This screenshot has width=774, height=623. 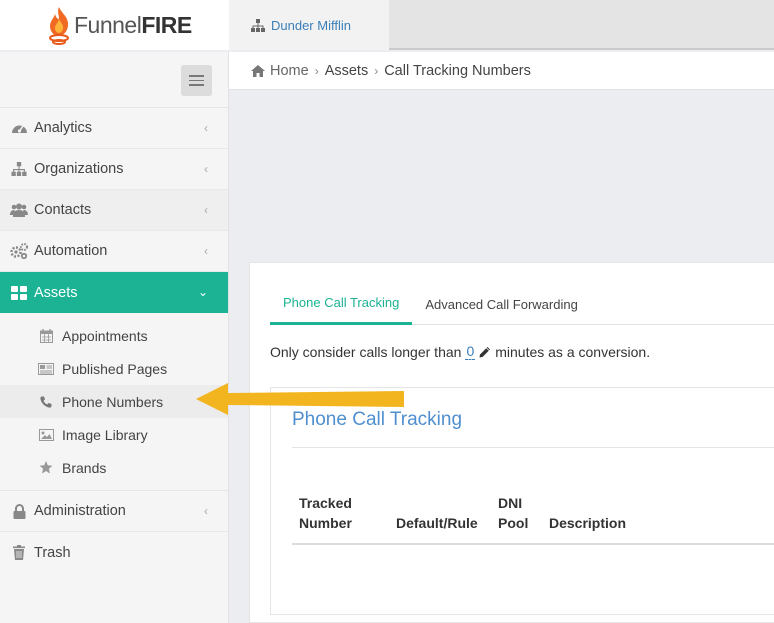 I want to click on sidebar-item-label: Automation, so click(x=71, y=251).